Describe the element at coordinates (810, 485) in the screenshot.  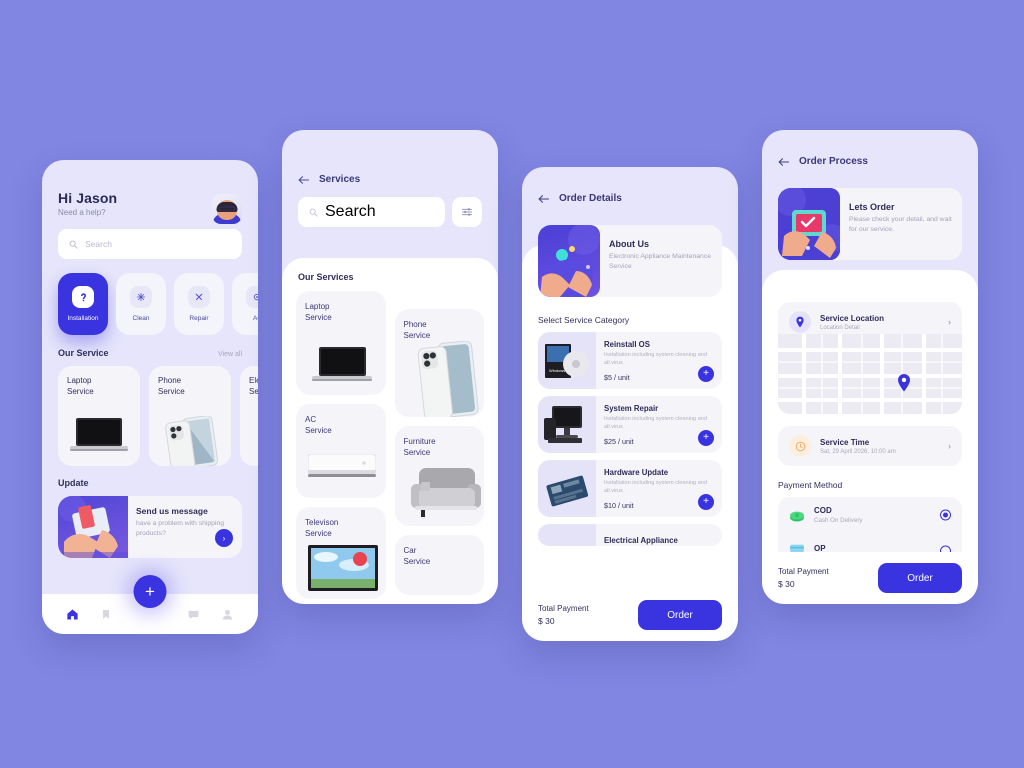
I see `payment-method-title: Payment Method` at that location.